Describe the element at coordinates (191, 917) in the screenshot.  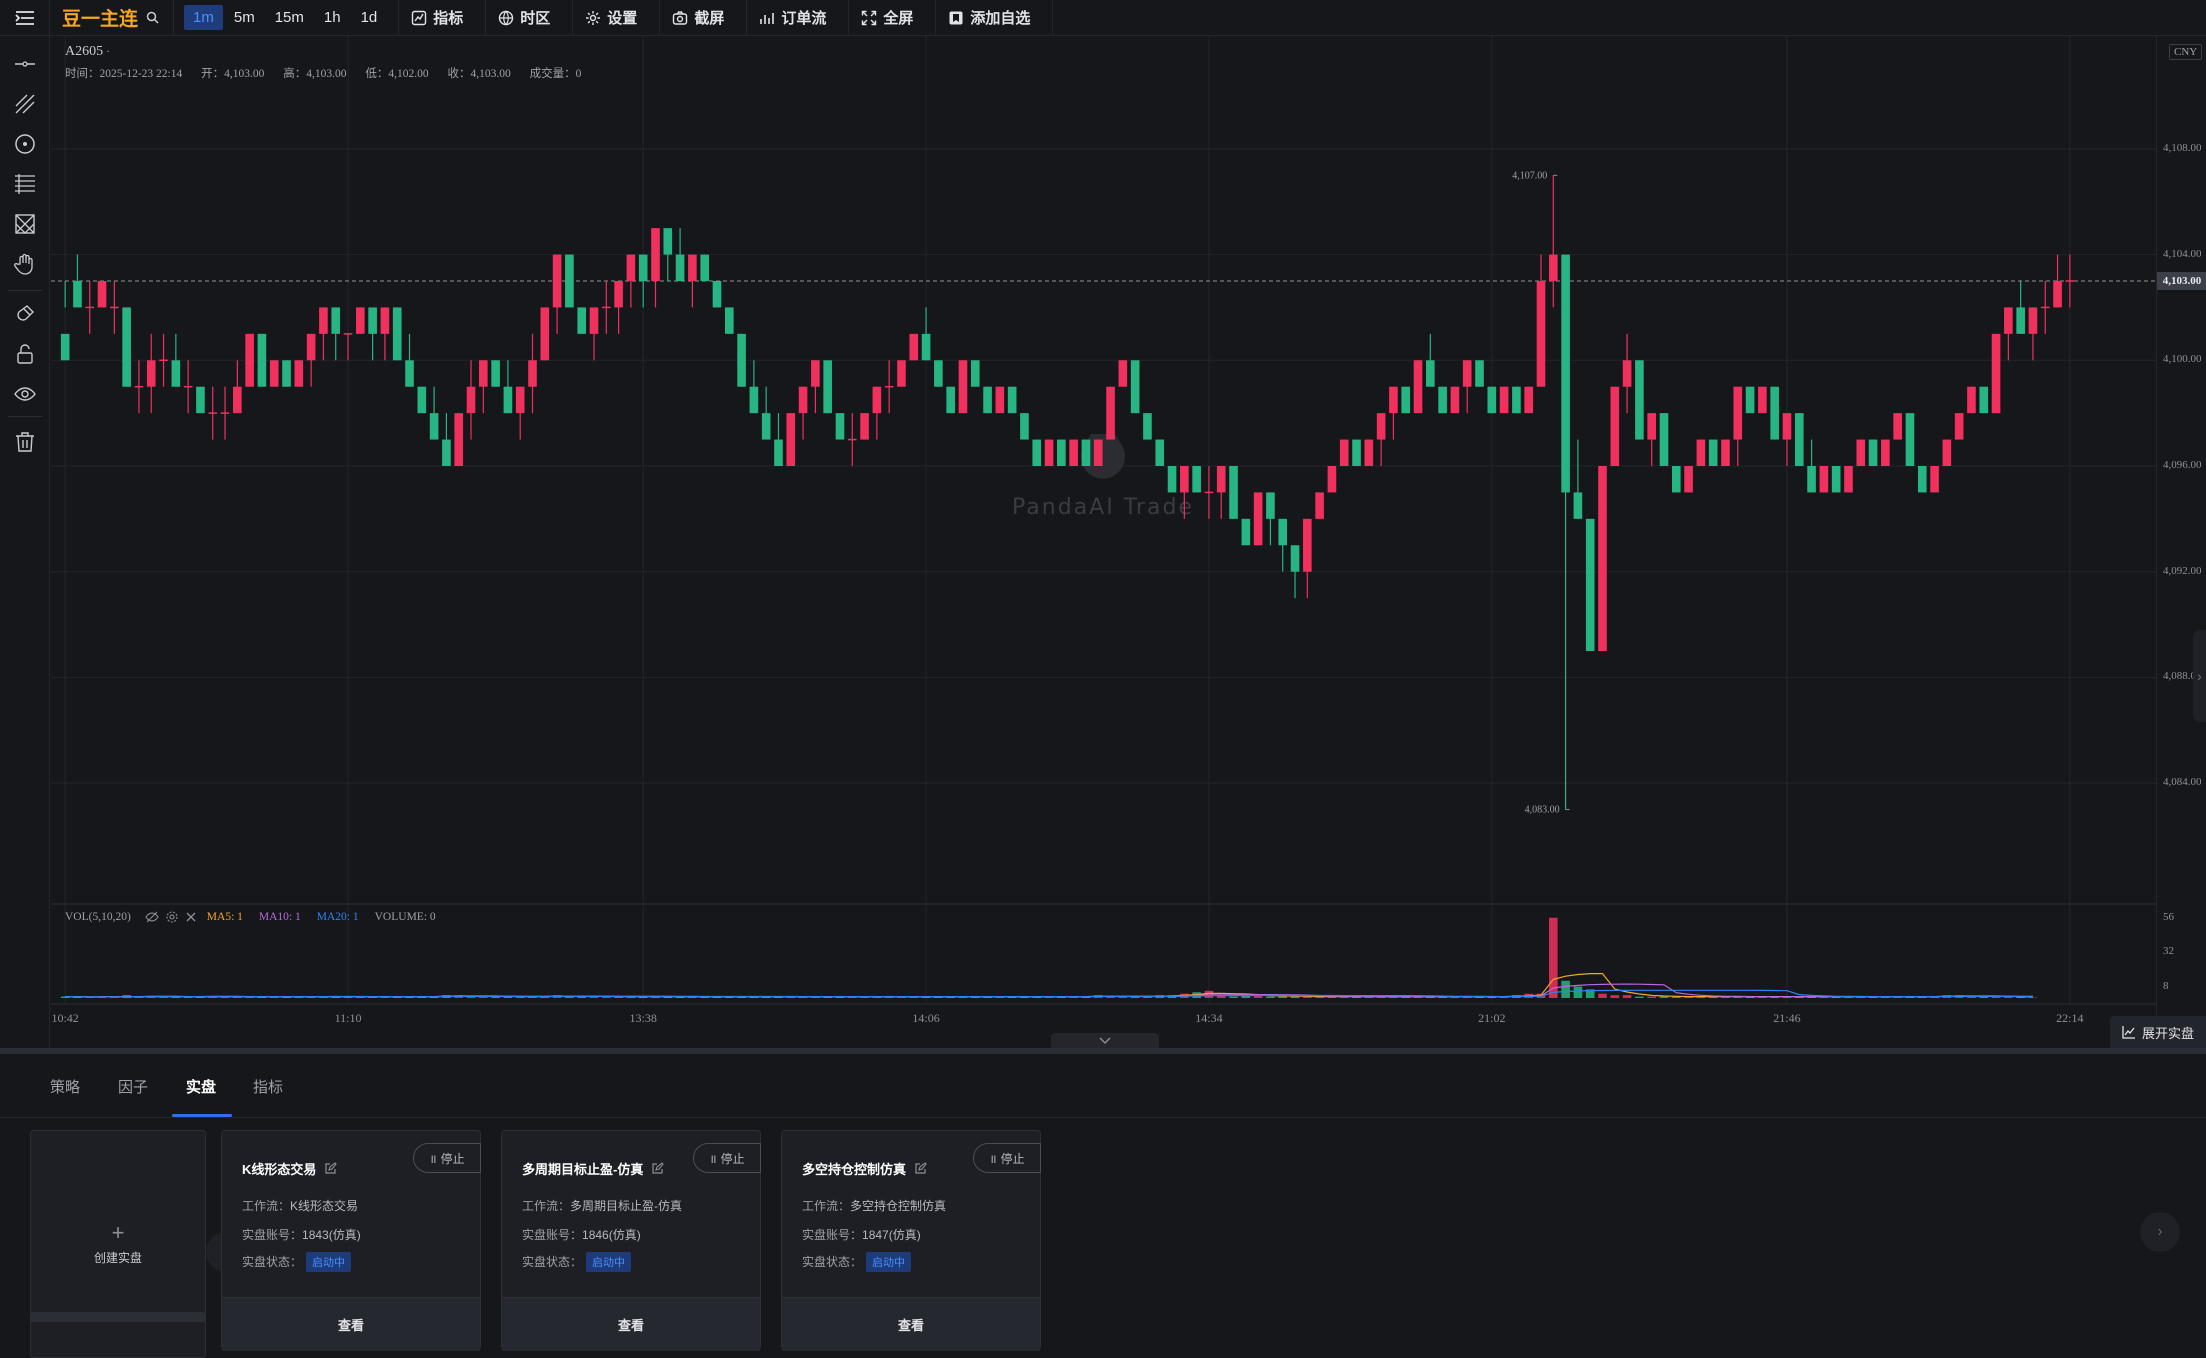
I see `remove-indicator-icon` at that location.